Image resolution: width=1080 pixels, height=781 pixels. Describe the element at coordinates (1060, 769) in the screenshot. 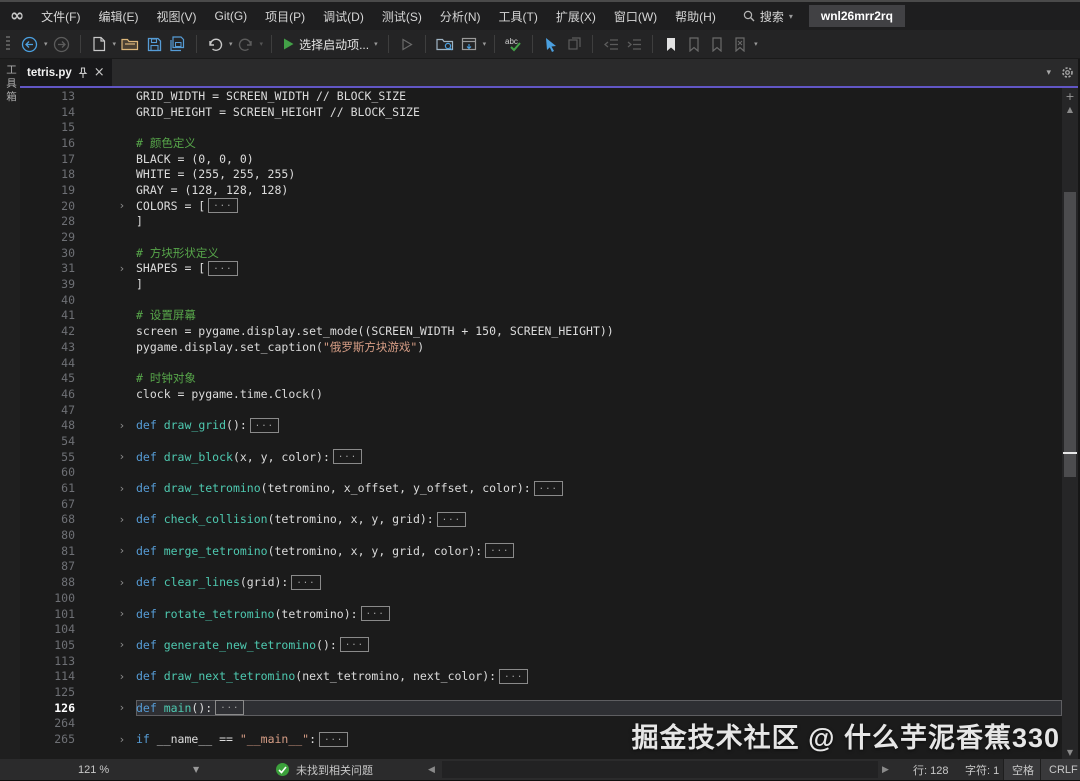

I see `status-line-ending: CRLF` at that location.